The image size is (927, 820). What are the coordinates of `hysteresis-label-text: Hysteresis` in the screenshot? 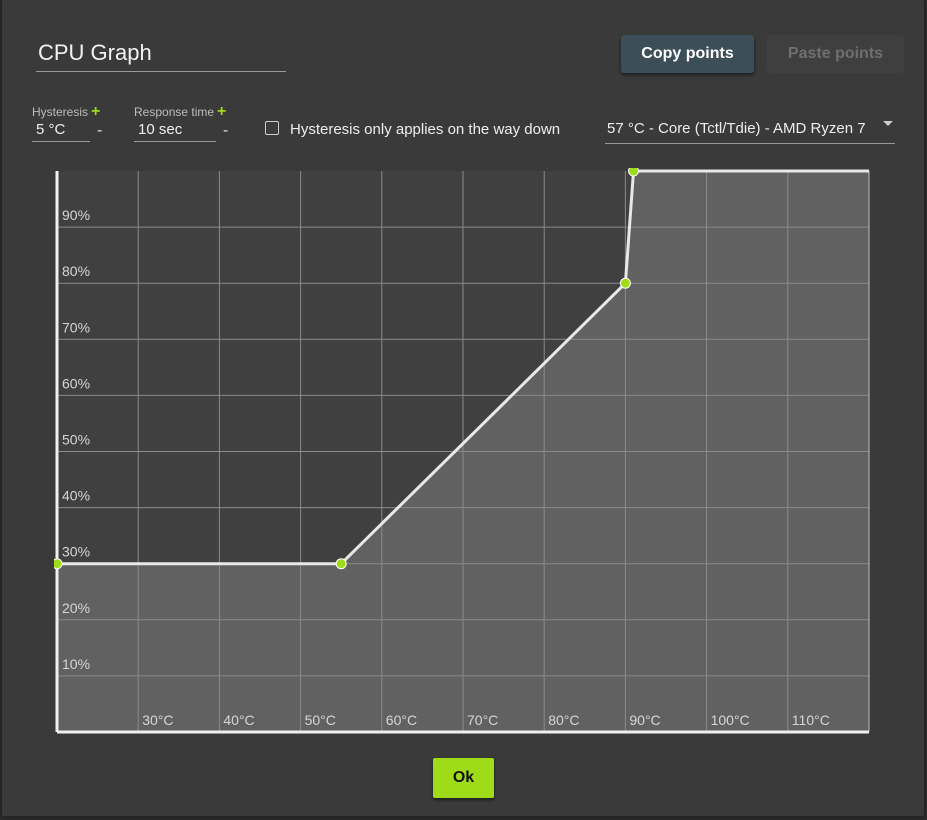 It's located at (60, 112).